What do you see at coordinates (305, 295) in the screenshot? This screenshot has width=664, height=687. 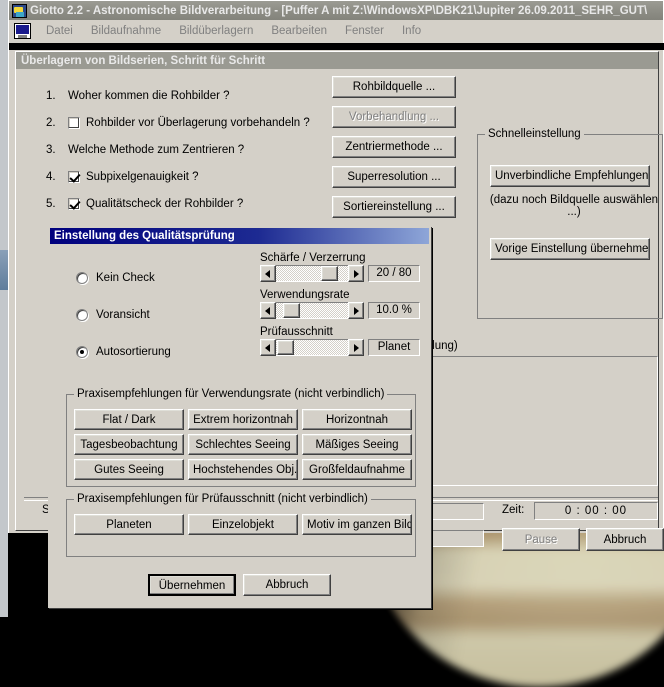 I see `slider-label: Verwendungsrate` at bounding box center [305, 295].